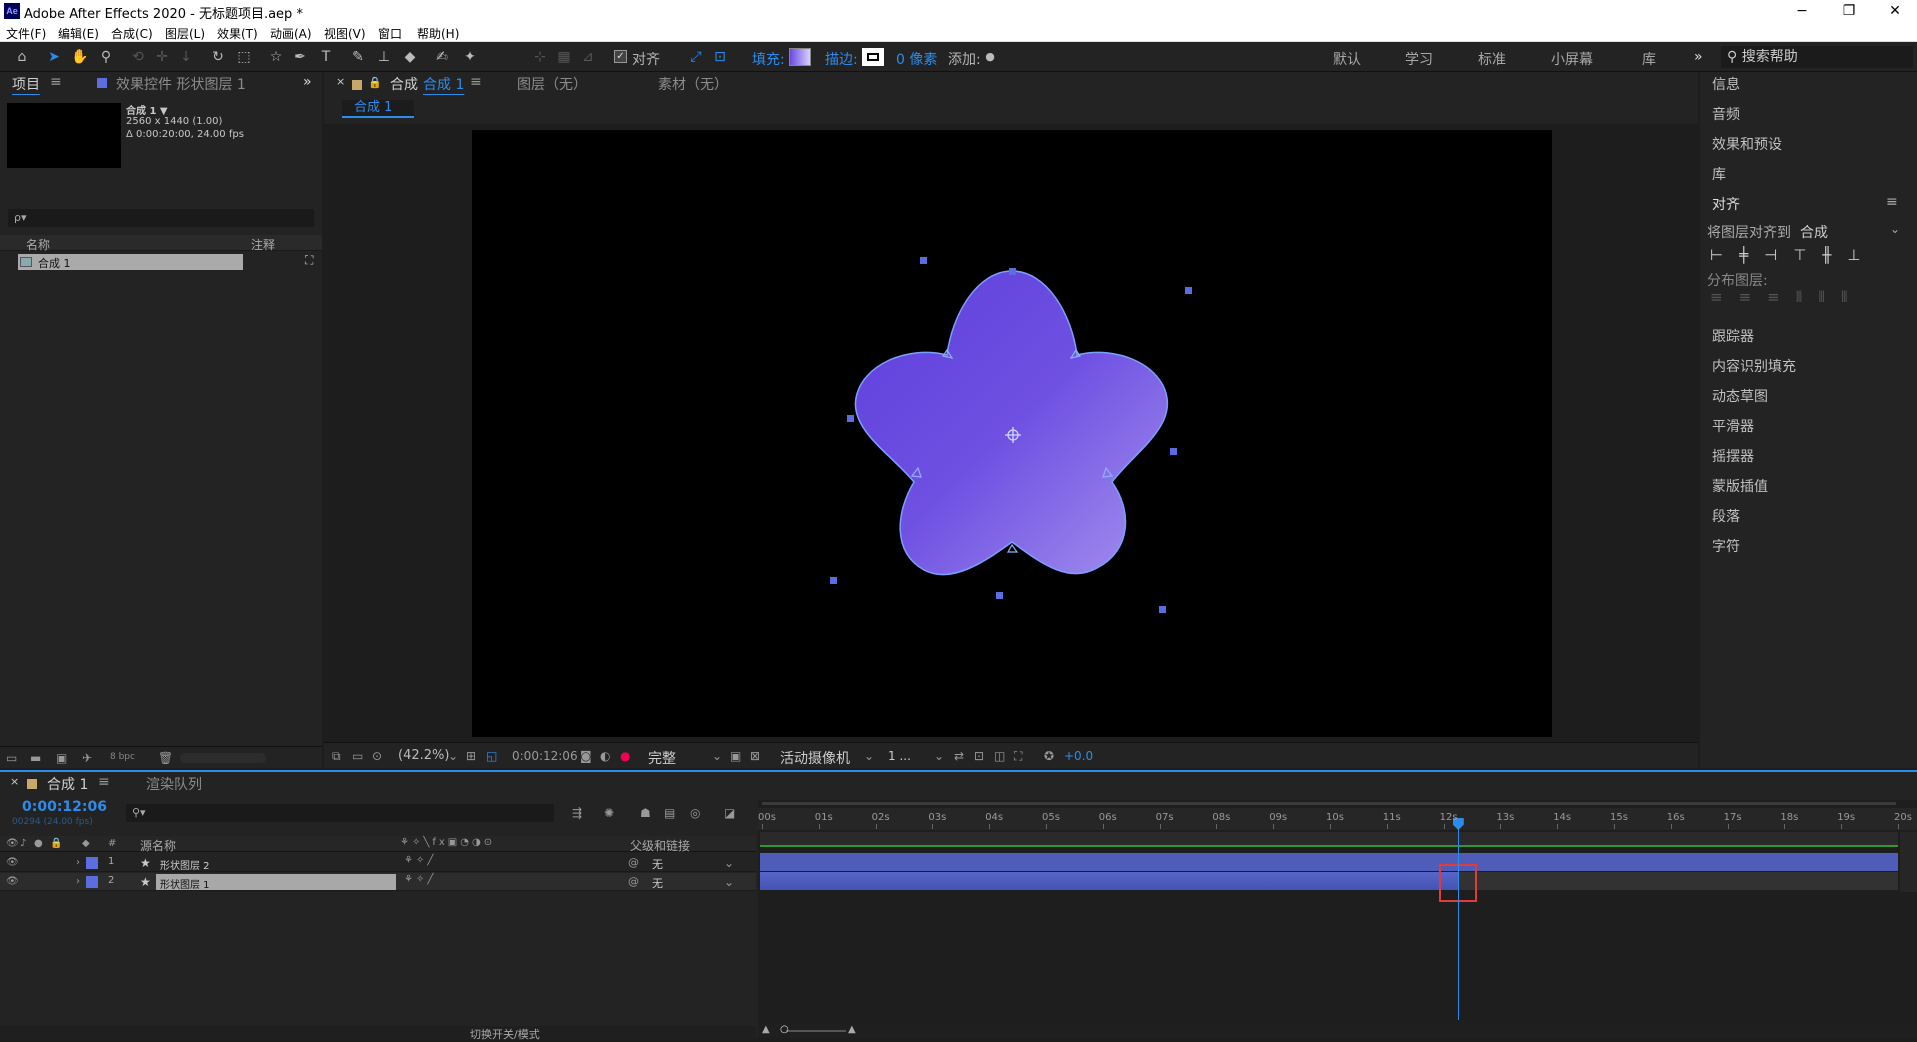  Describe the element at coordinates (1347, 59) in the screenshot. I see `workspace-default: 默认` at that location.